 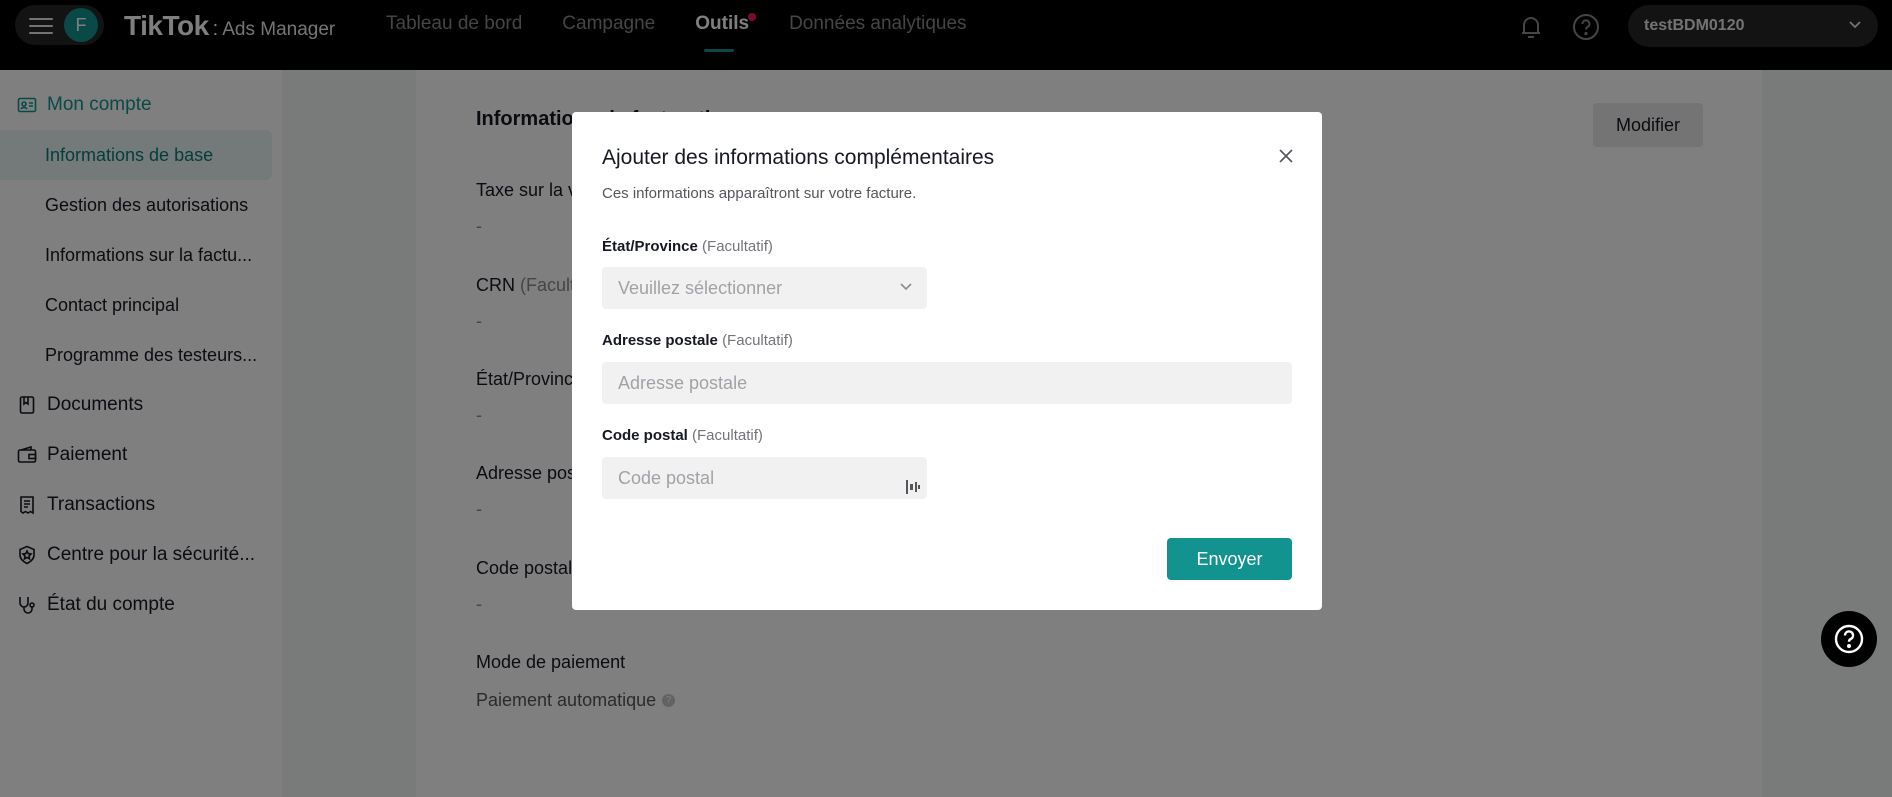 I want to click on submit-button: Envoyer, so click(x=1229, y=559).